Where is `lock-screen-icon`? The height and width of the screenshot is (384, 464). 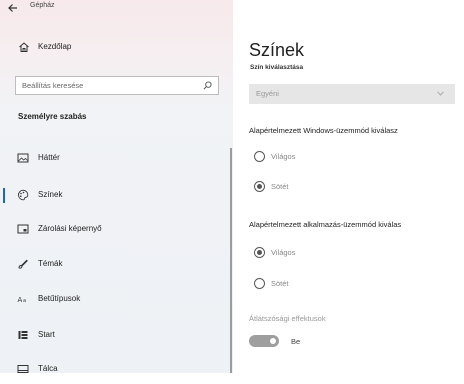
lock-screen-icon is located at coordinates (23, 229).